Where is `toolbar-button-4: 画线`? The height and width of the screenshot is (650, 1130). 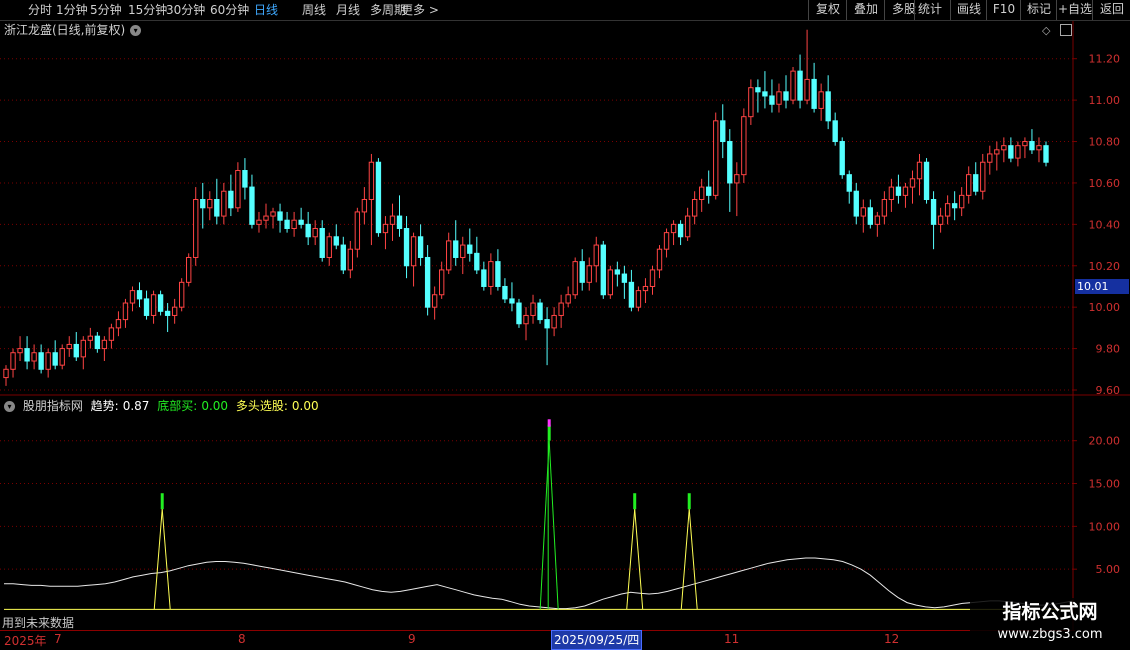 toolbar-button-4: 画线 is located at coordinates (968, 10).